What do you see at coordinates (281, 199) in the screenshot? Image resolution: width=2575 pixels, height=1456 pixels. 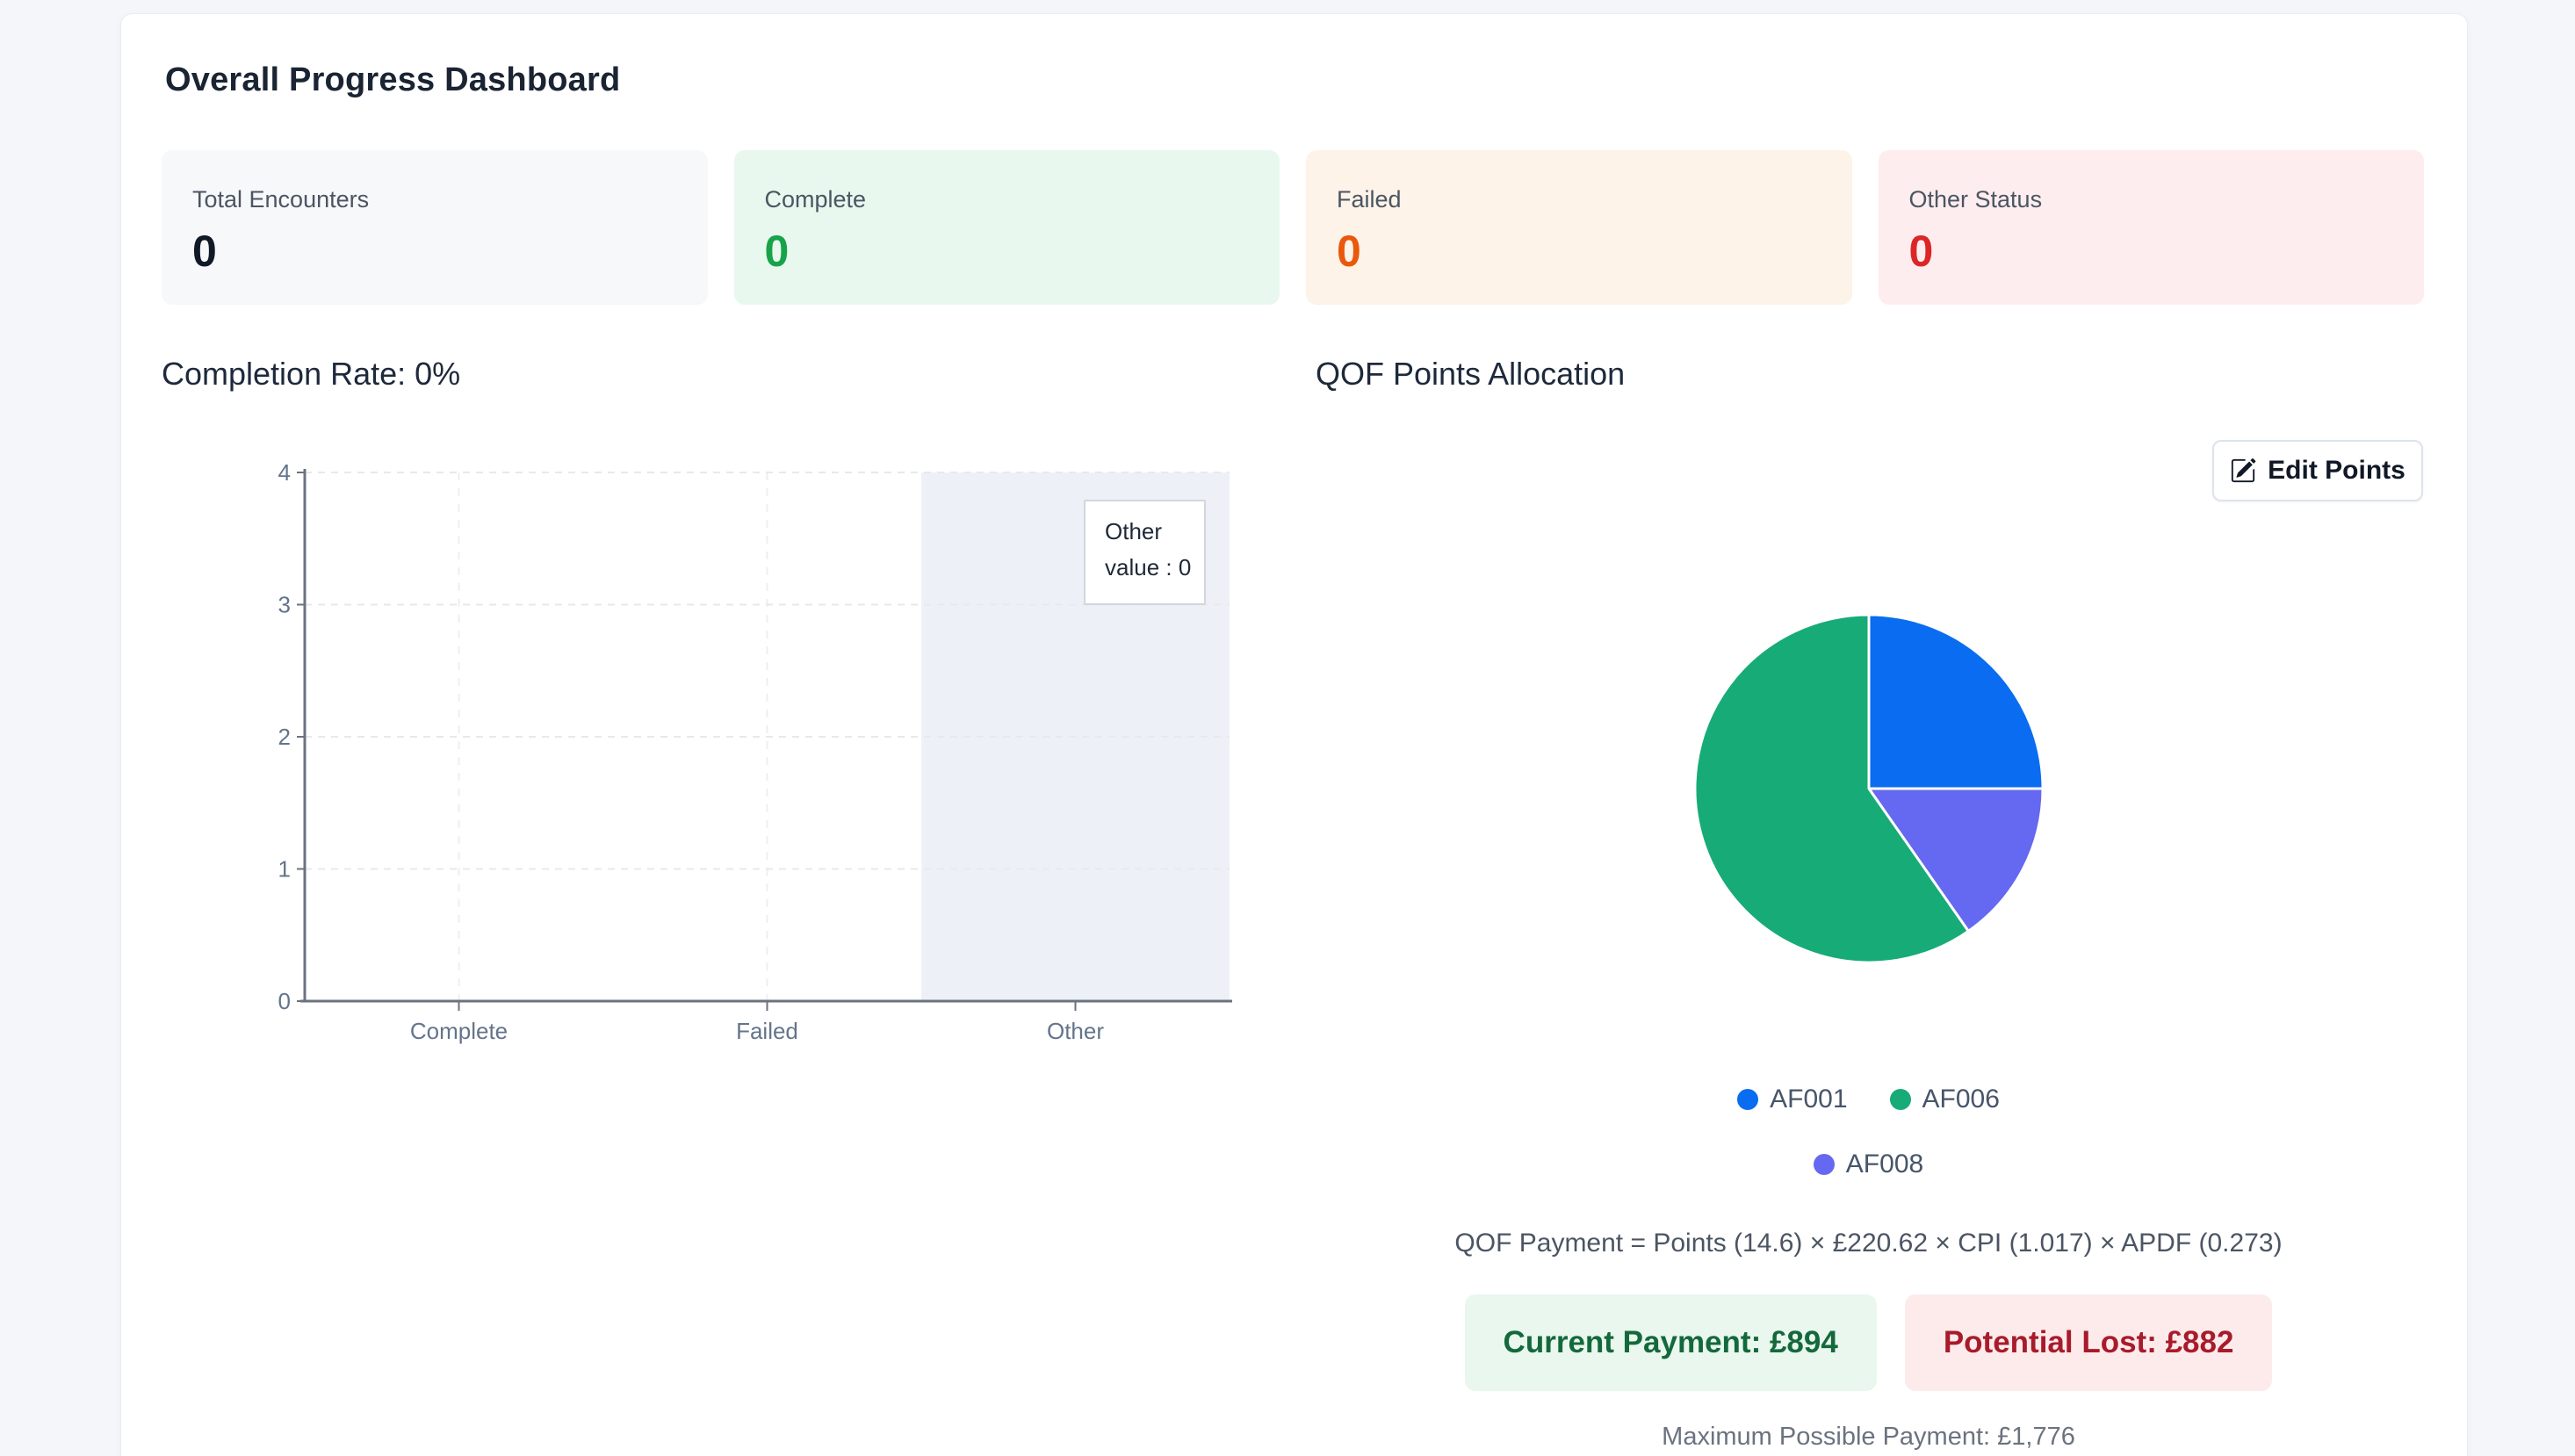 I see `stat-card-label: Total Encounters` at bounding box center [281, 199].